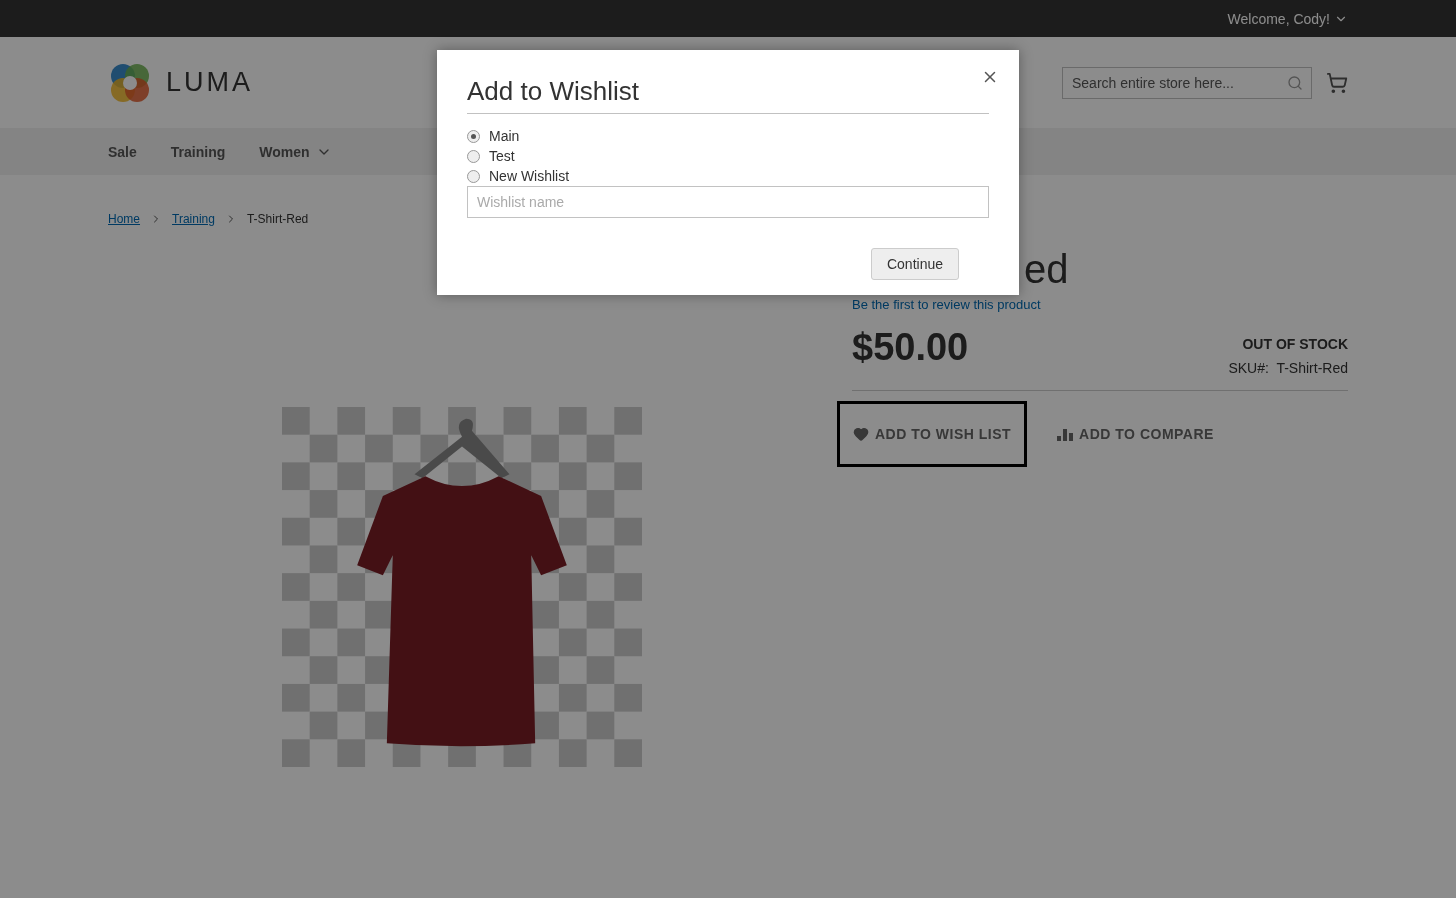 This screenshot has height=898, width=1456. I want to click on compare-link: ADD TO COMPARE, so click(1135, 434).